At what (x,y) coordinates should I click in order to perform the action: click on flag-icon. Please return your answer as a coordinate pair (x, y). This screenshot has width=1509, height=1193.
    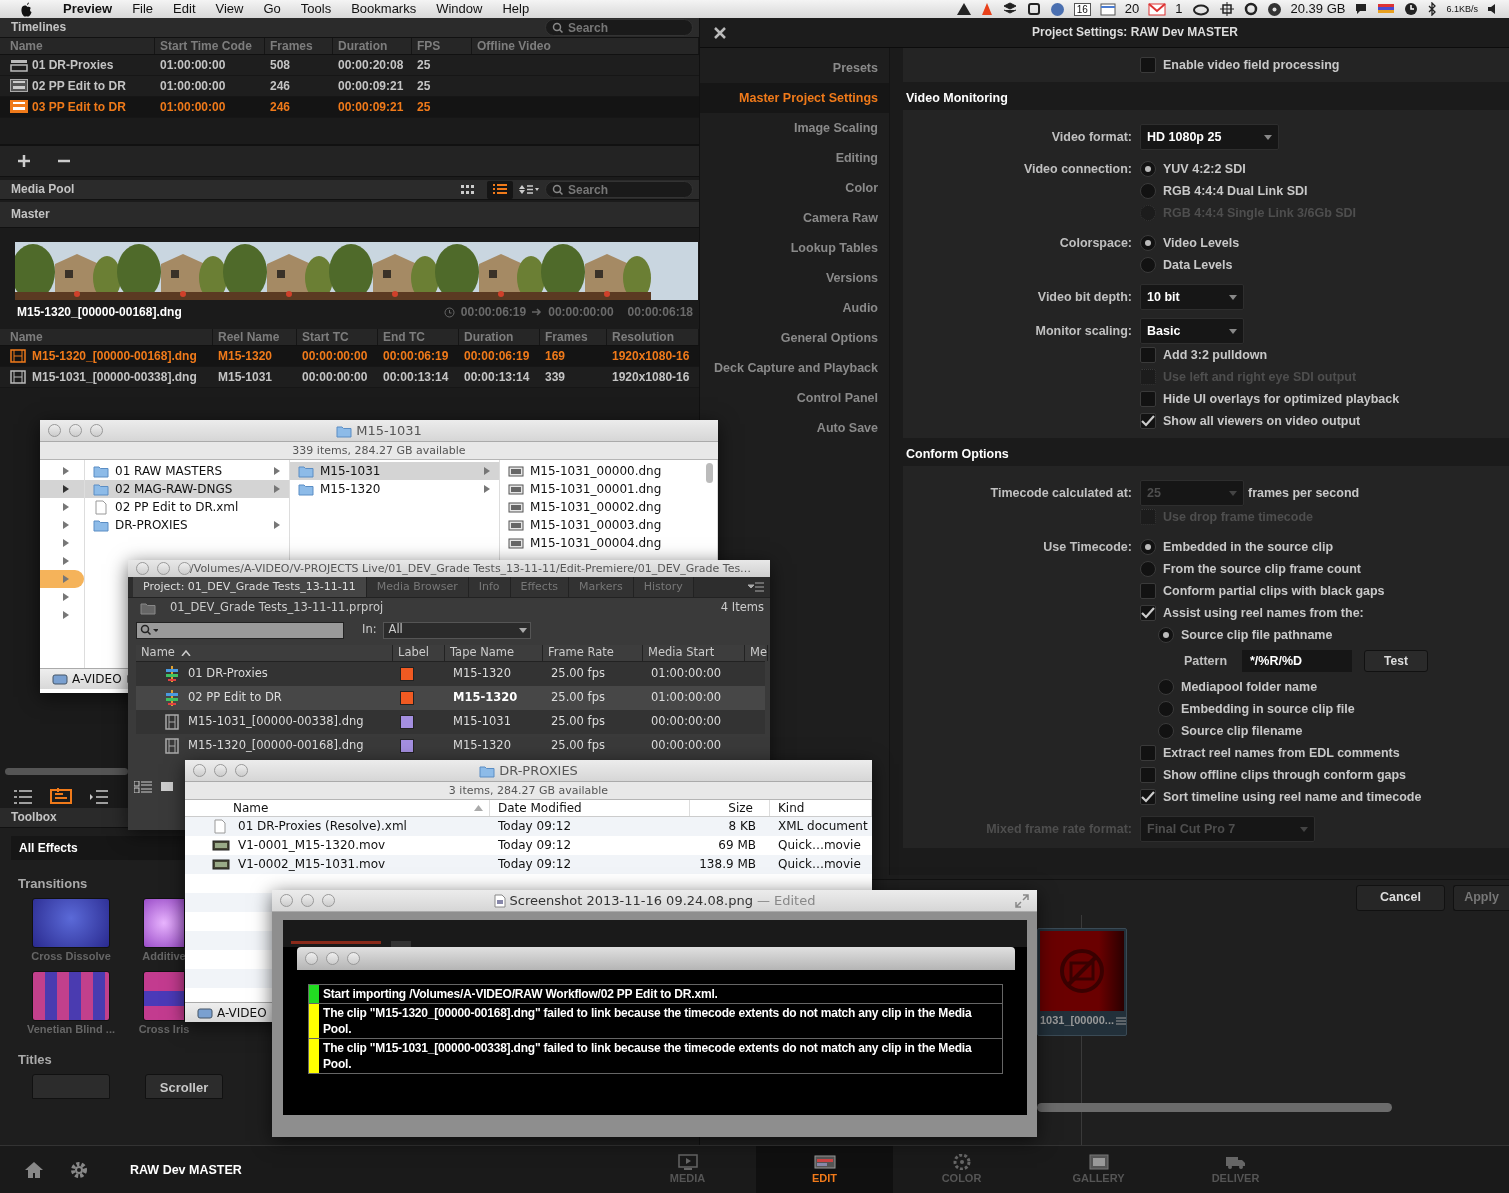
    Looking at the image, I should click on (1386, 9).